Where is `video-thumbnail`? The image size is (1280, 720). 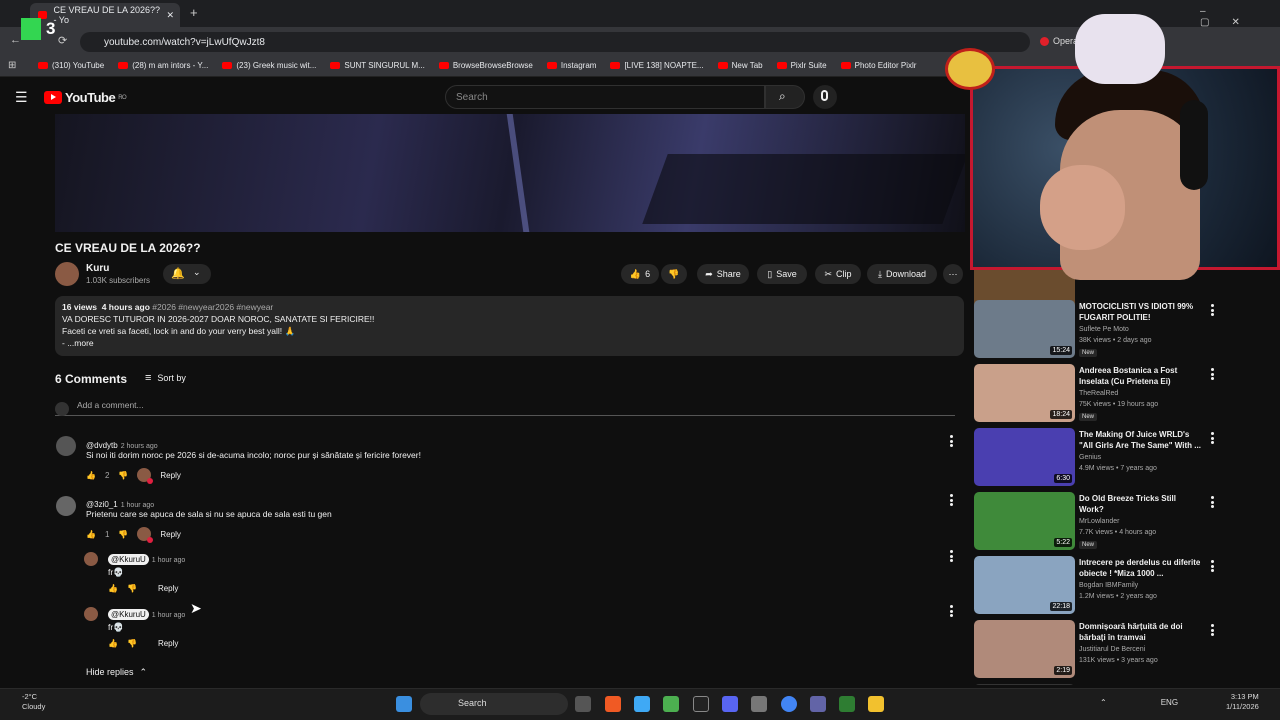 video-thumbnail is located at coordinates (1024, 684).